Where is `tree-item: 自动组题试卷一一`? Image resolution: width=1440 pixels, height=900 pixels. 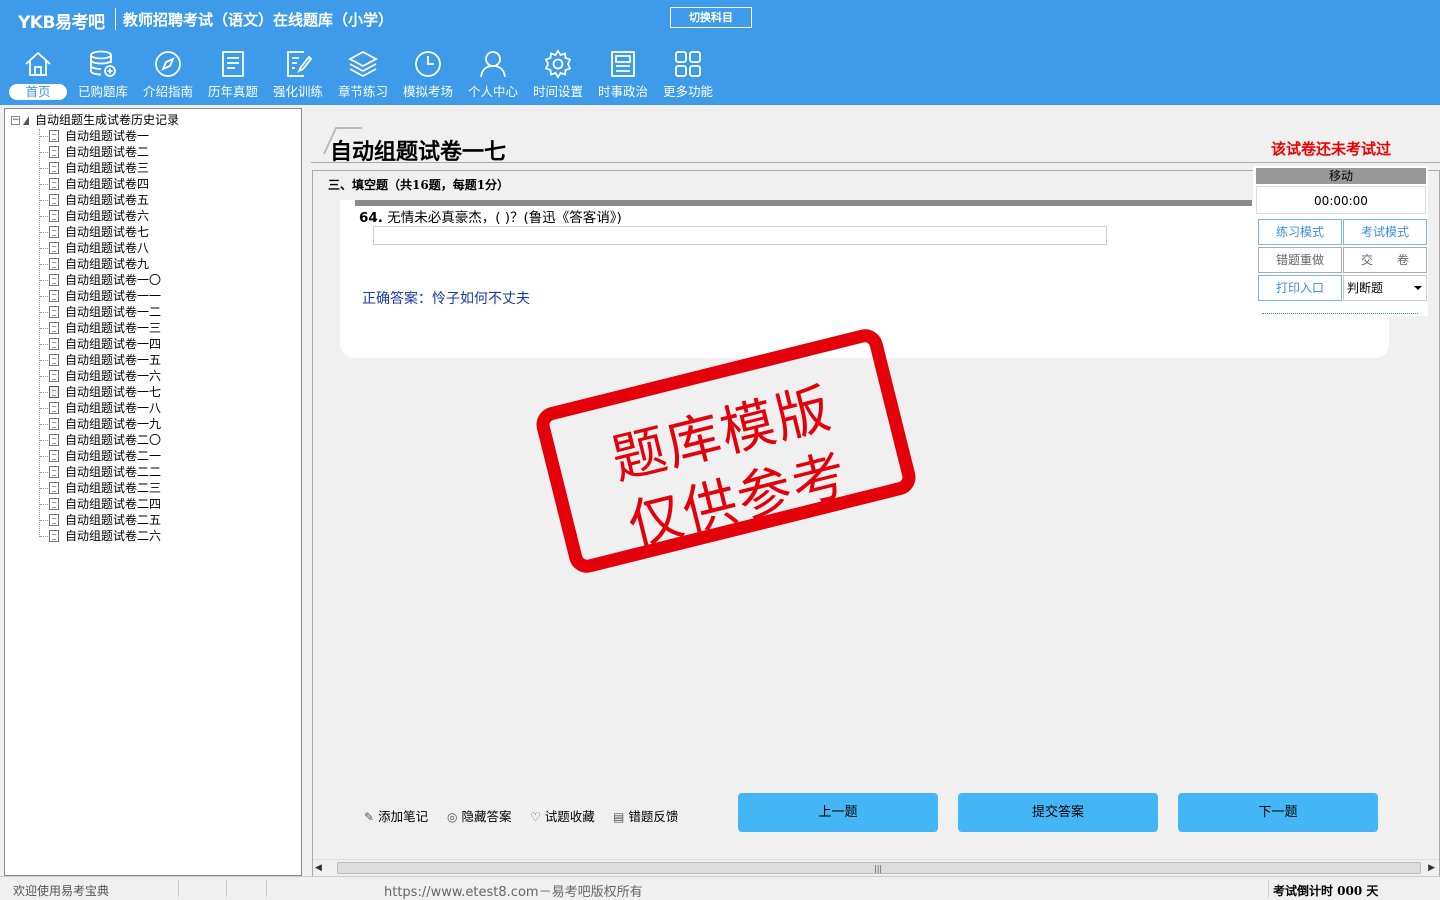
tree-item: 自动组题试卷一一 is located at coordinates (98, 296).